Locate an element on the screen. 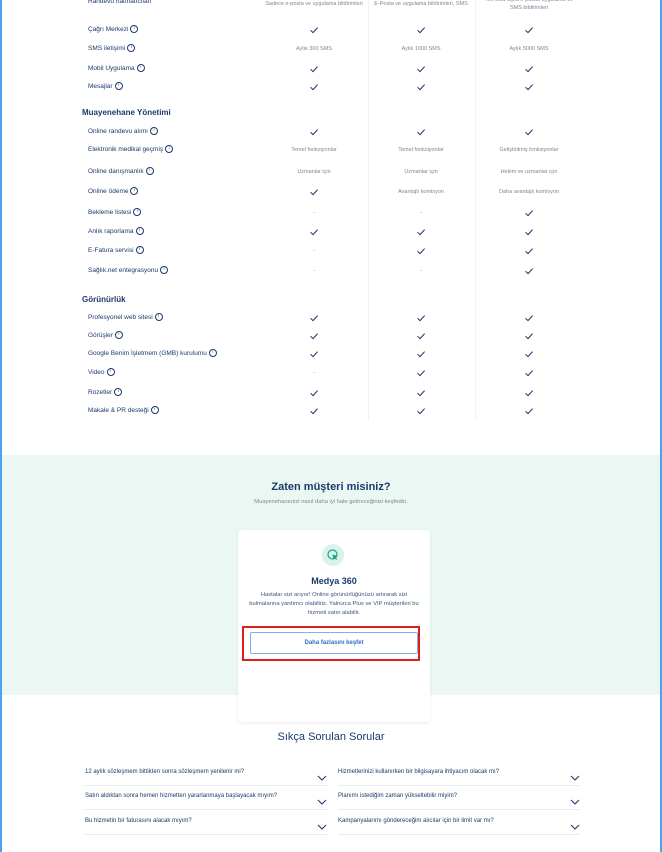 The image size is (662, 852). plan-cell: Aylık 1000 SMS is located at coordinates (421, 49).